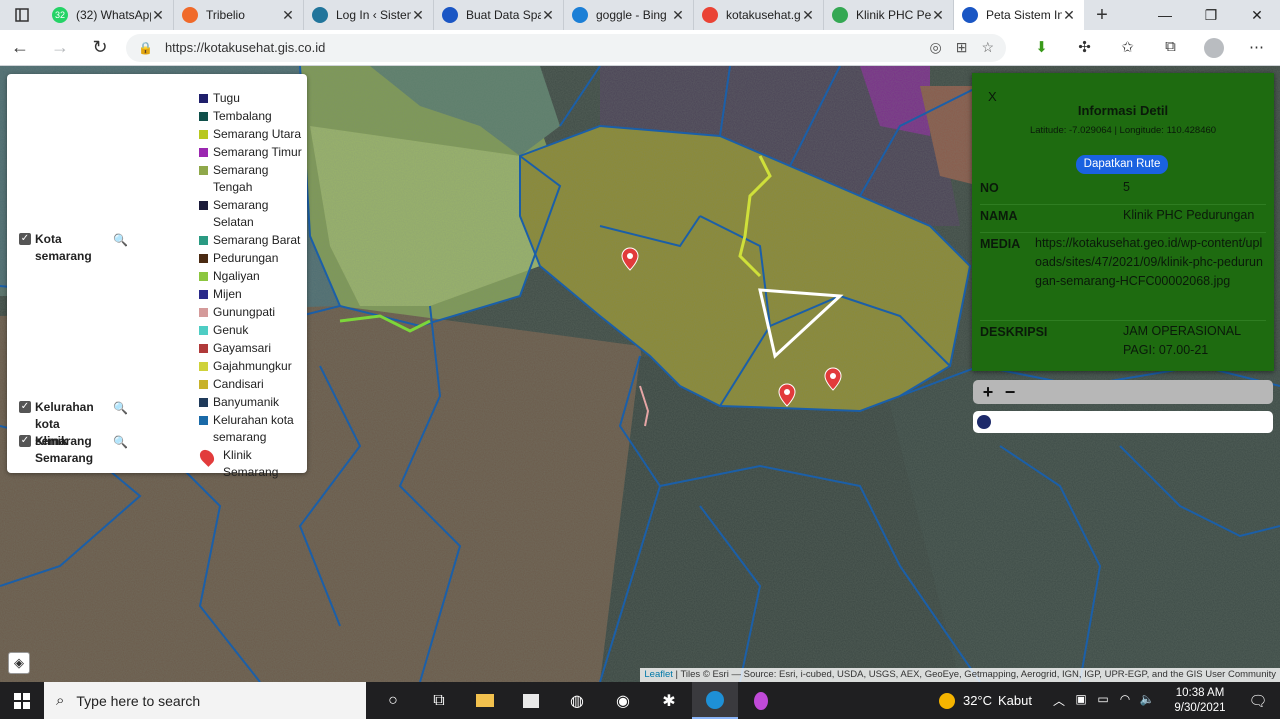 Image resolution: width=1280 pixels, height=719 pixels. Describe the element at coordinates (629, 15) in the screenshot. I see `browser-tab: goggle - Bing ✕` at that location.